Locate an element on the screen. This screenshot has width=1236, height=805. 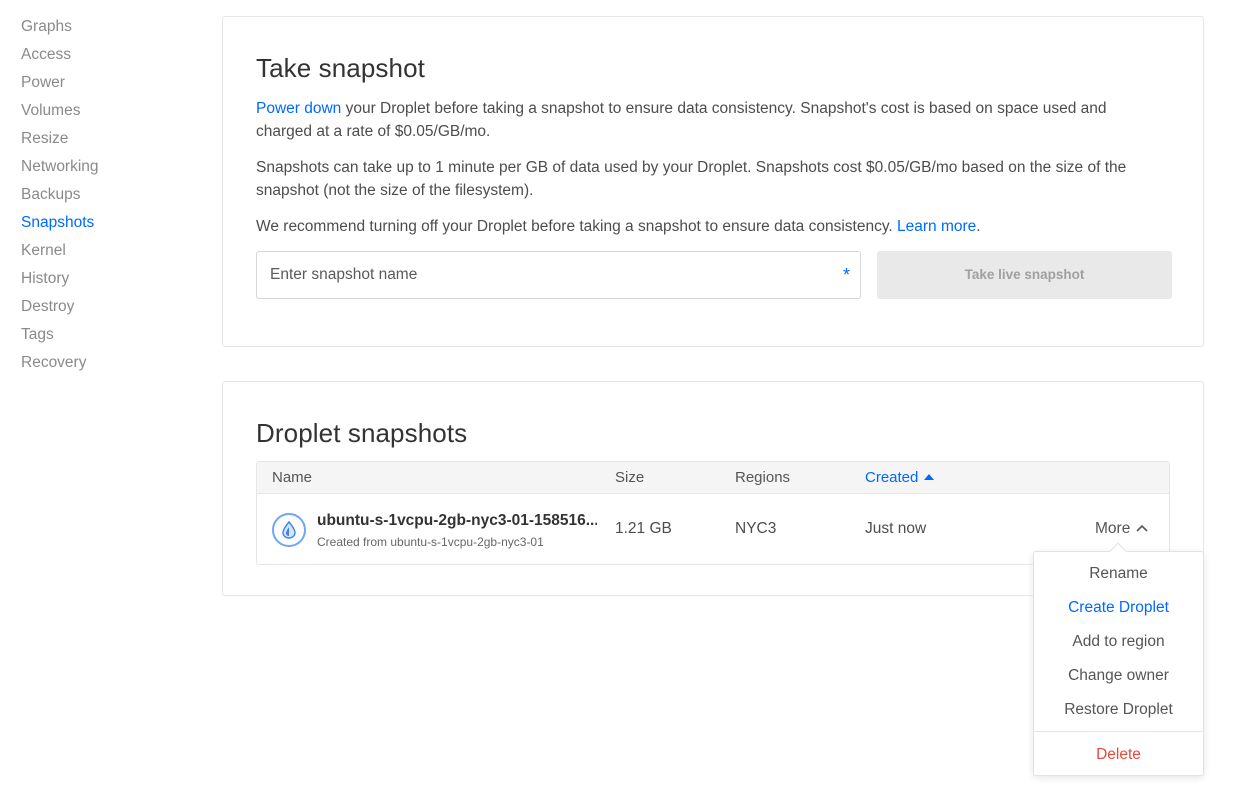
take-live-snapshot-button: Take live snapshot is located at coordinates (1024, 275).